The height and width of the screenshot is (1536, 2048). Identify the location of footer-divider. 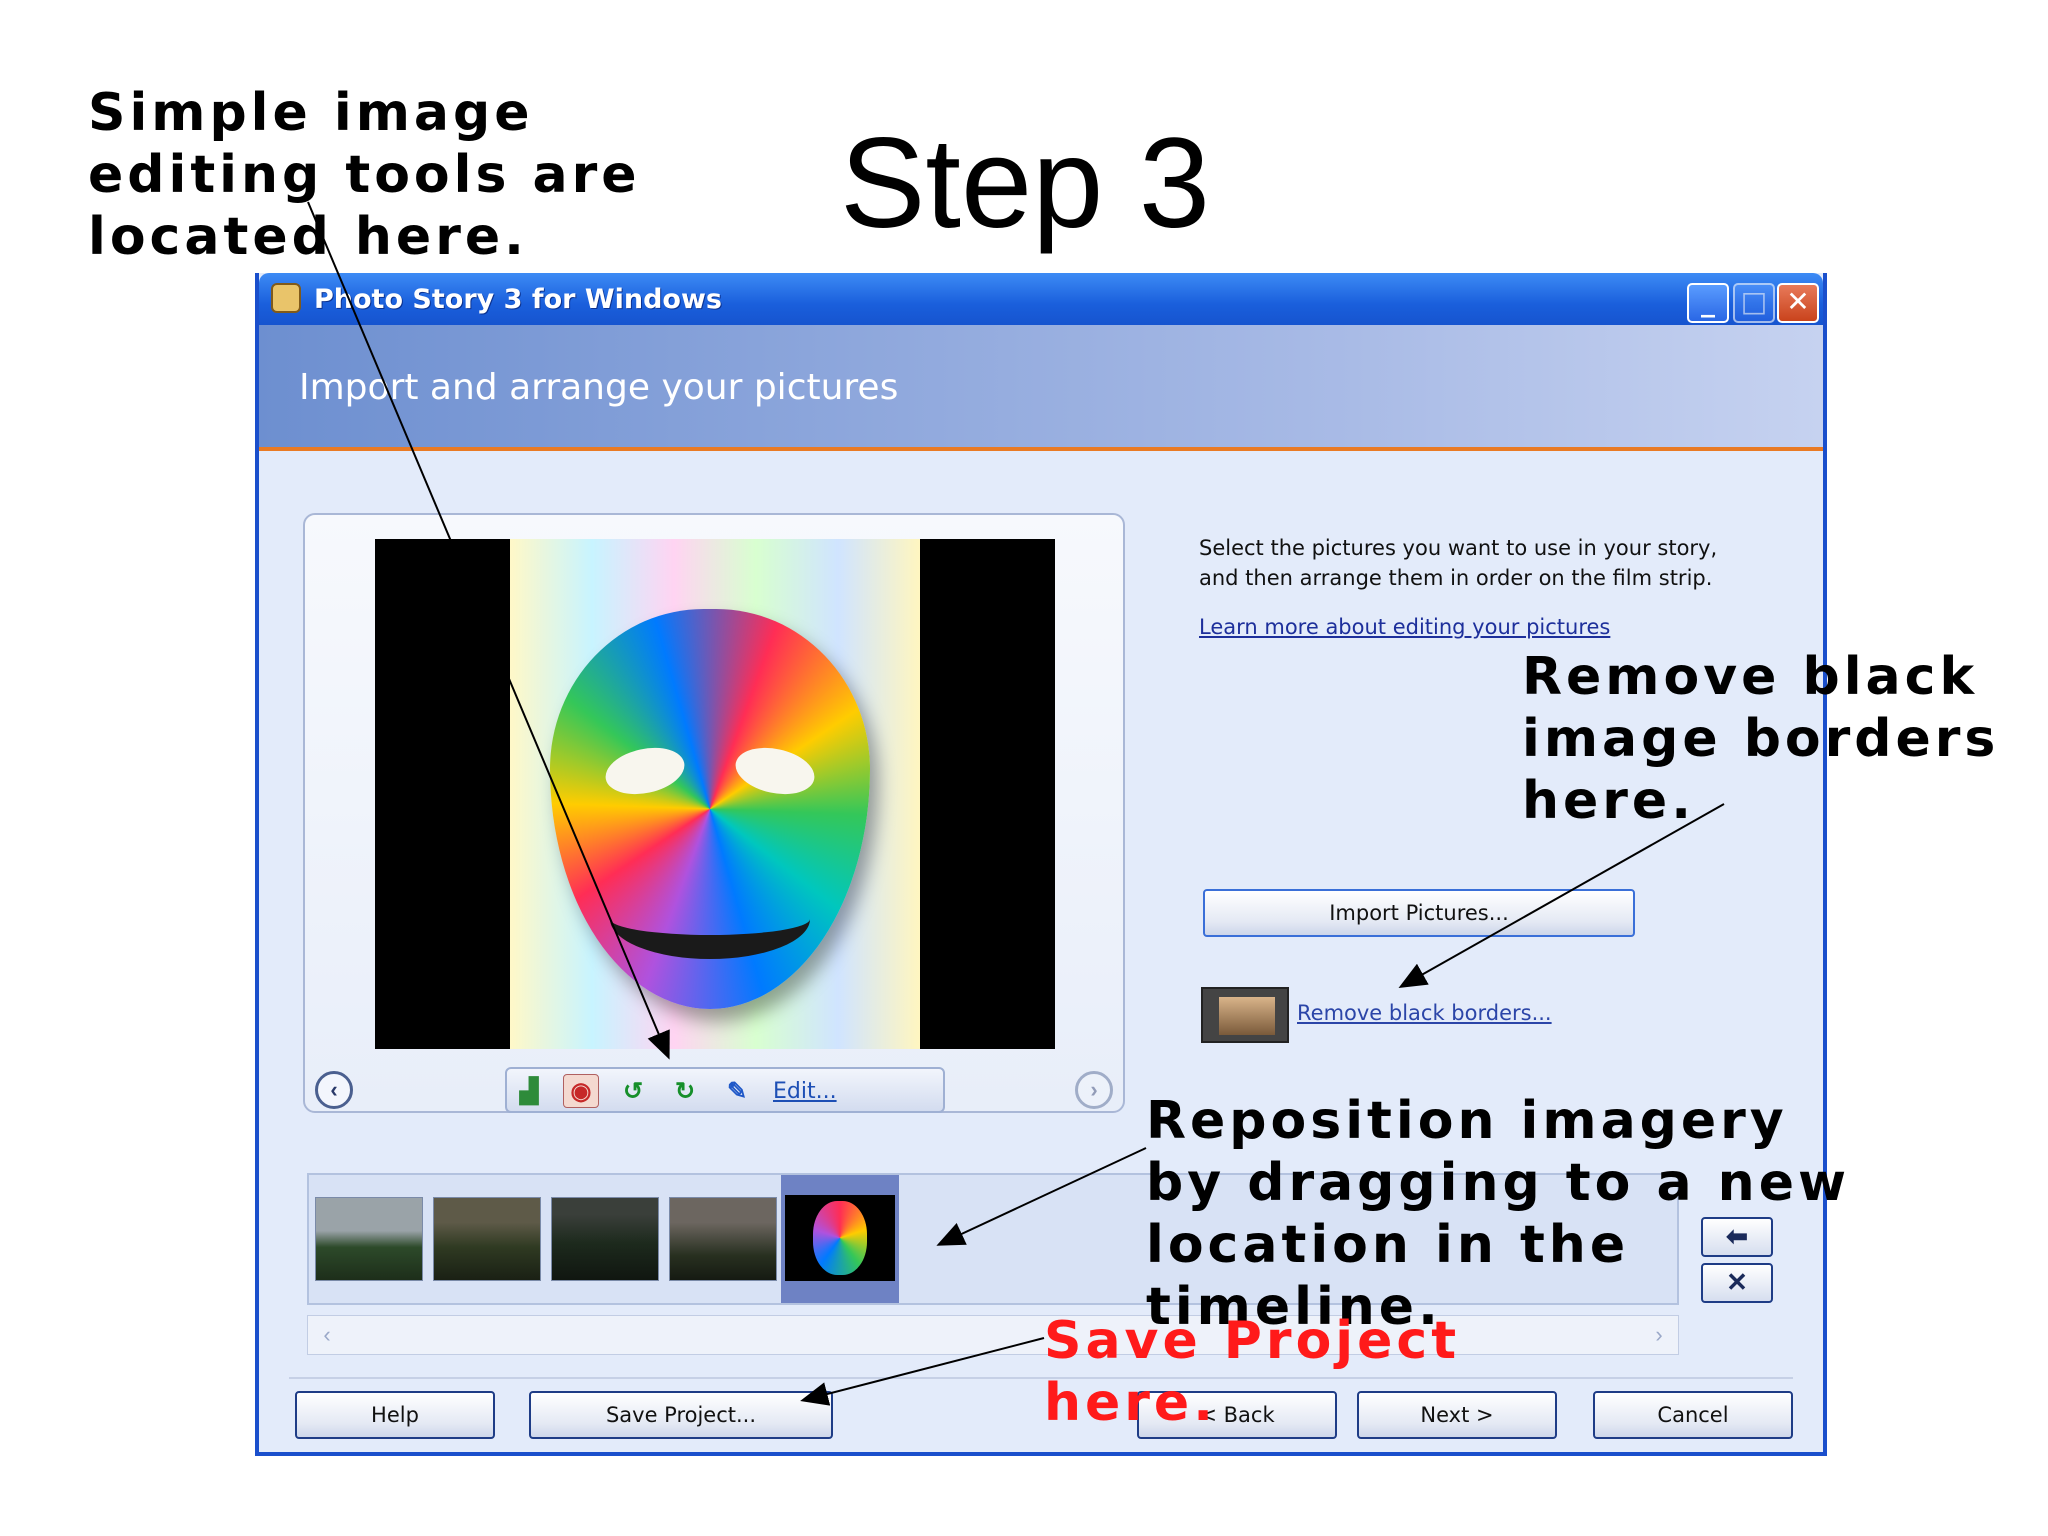
(1041, 1378).